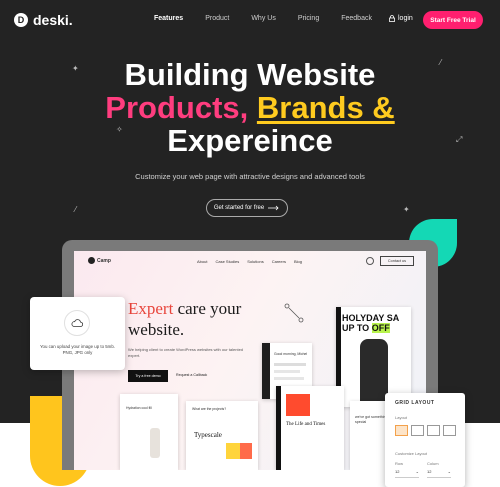  I want to click on sparkle-icon: ✦, so click(406, 209).